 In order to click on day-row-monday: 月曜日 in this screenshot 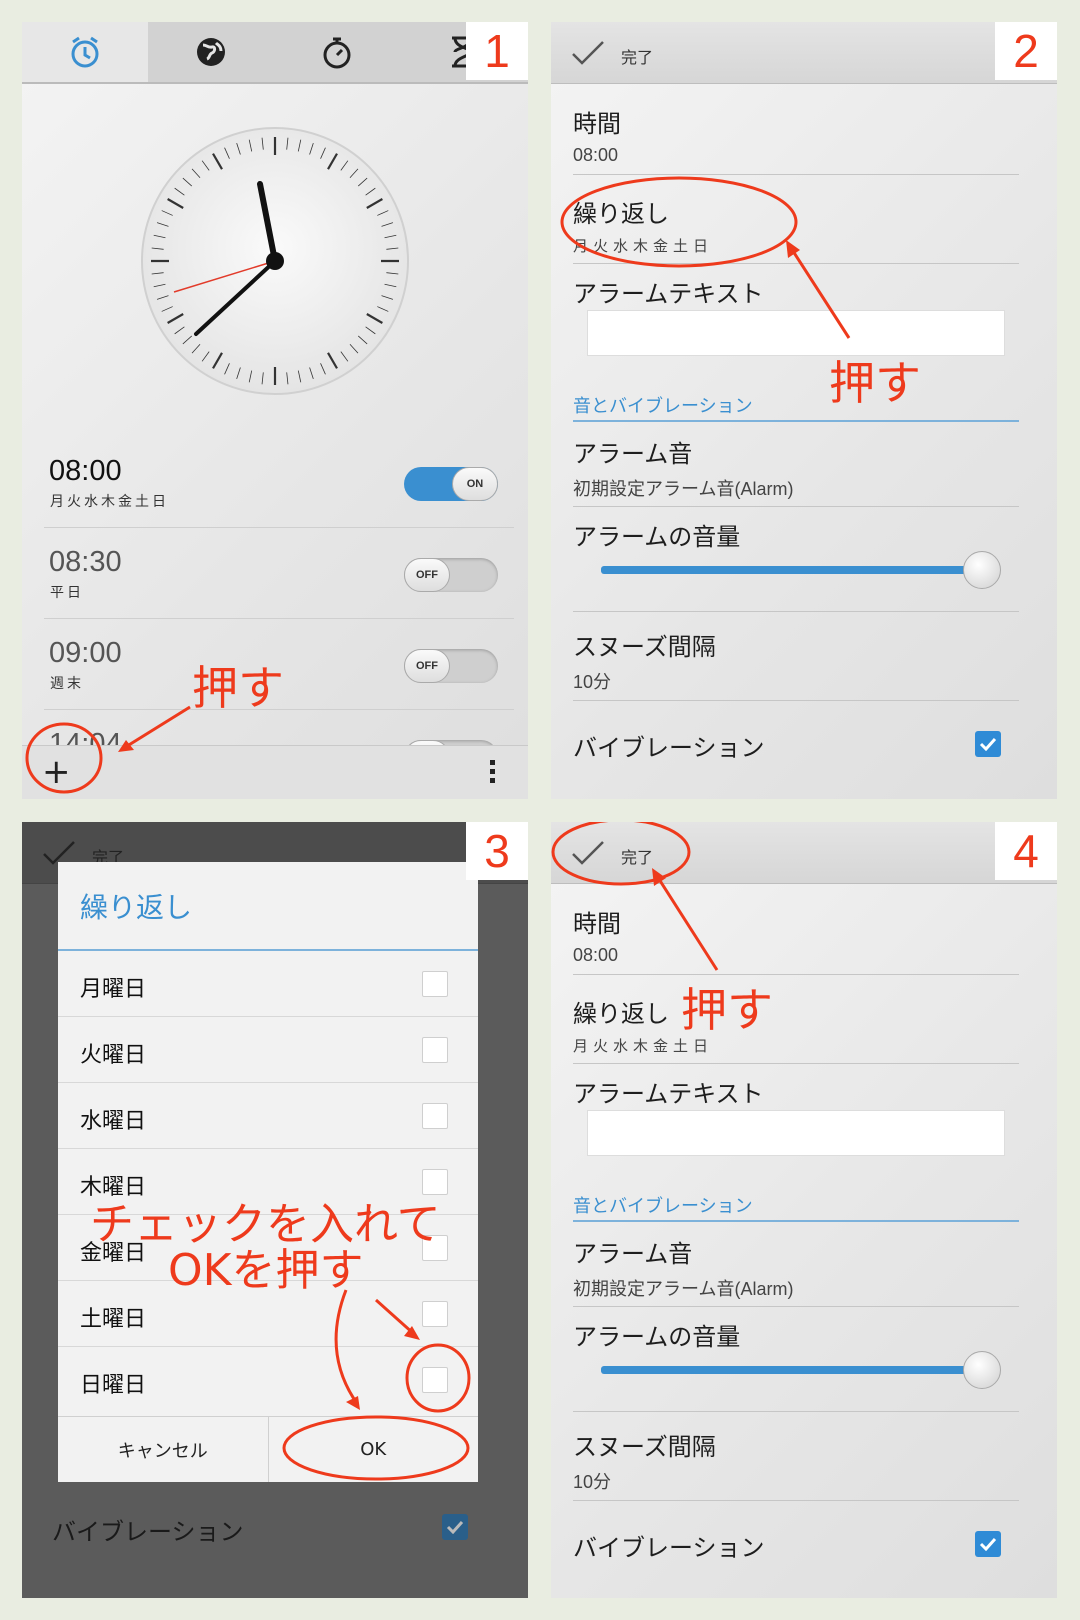, I will do `click(268, 984)`.